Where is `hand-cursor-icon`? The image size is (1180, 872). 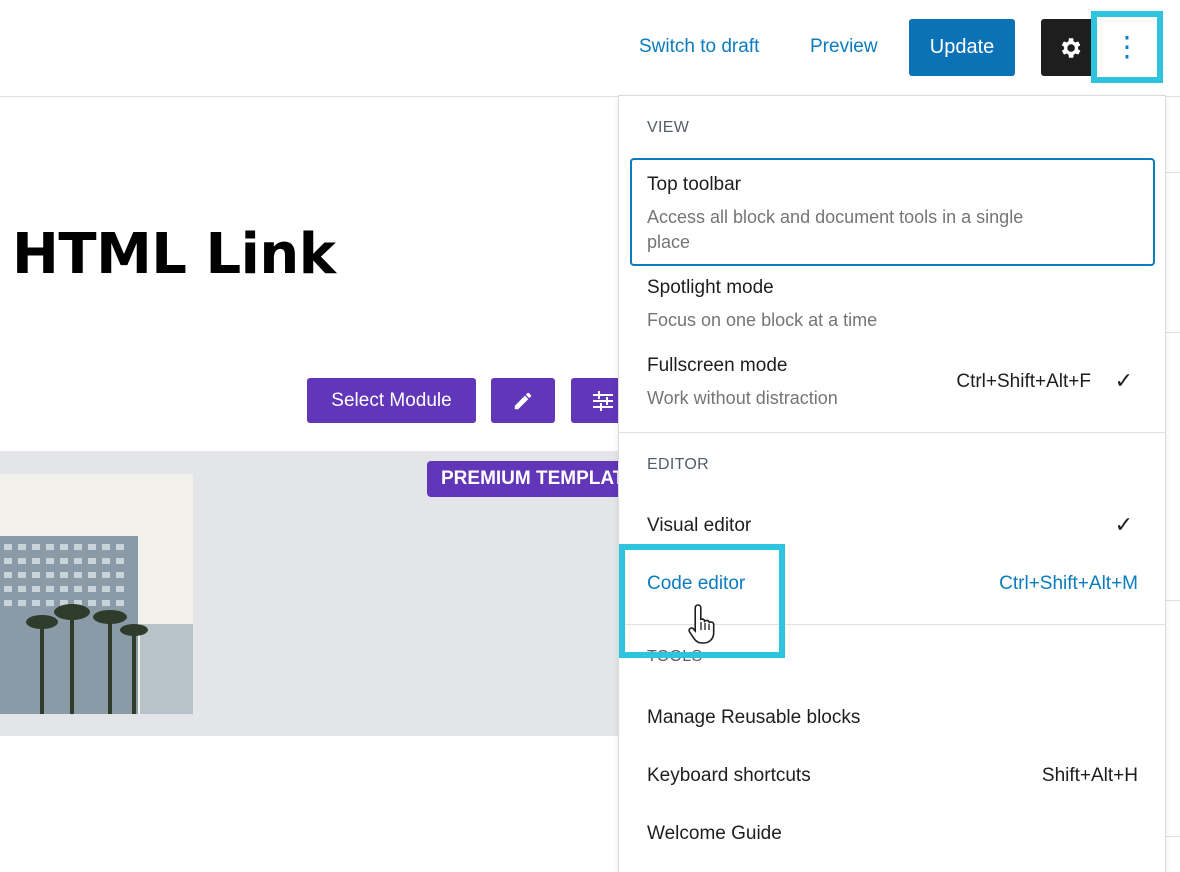
hand-cursor-icon is located at coordinates (701, 624).